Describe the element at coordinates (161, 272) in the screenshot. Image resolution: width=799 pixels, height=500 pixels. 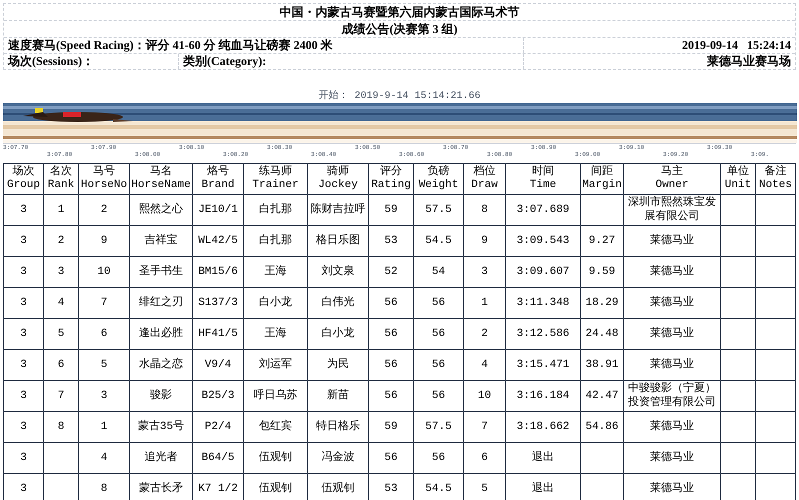
I see `table-cell: 圣手书生` at that location.